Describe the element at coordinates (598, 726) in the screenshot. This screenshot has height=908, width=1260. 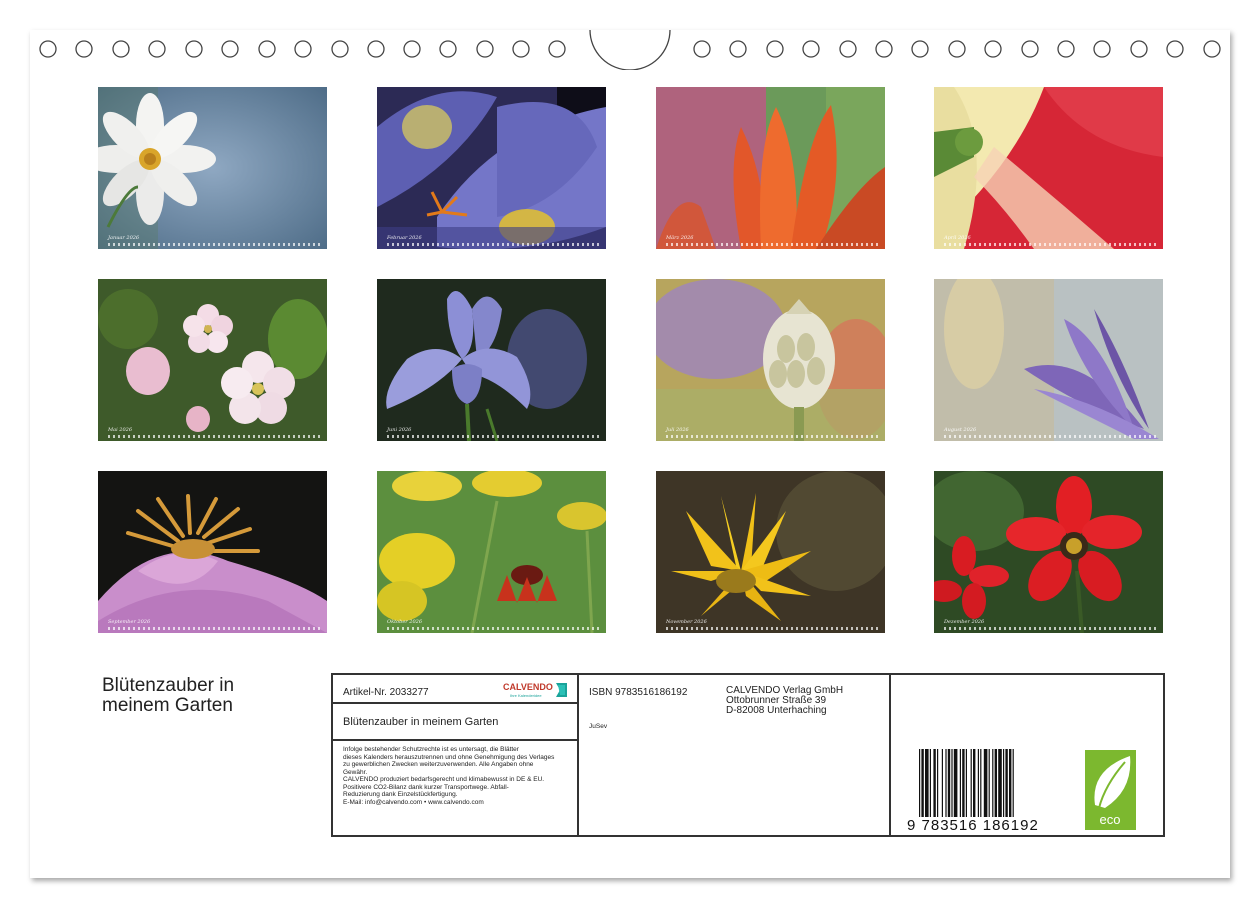
I see `author: JuSev` at that location.